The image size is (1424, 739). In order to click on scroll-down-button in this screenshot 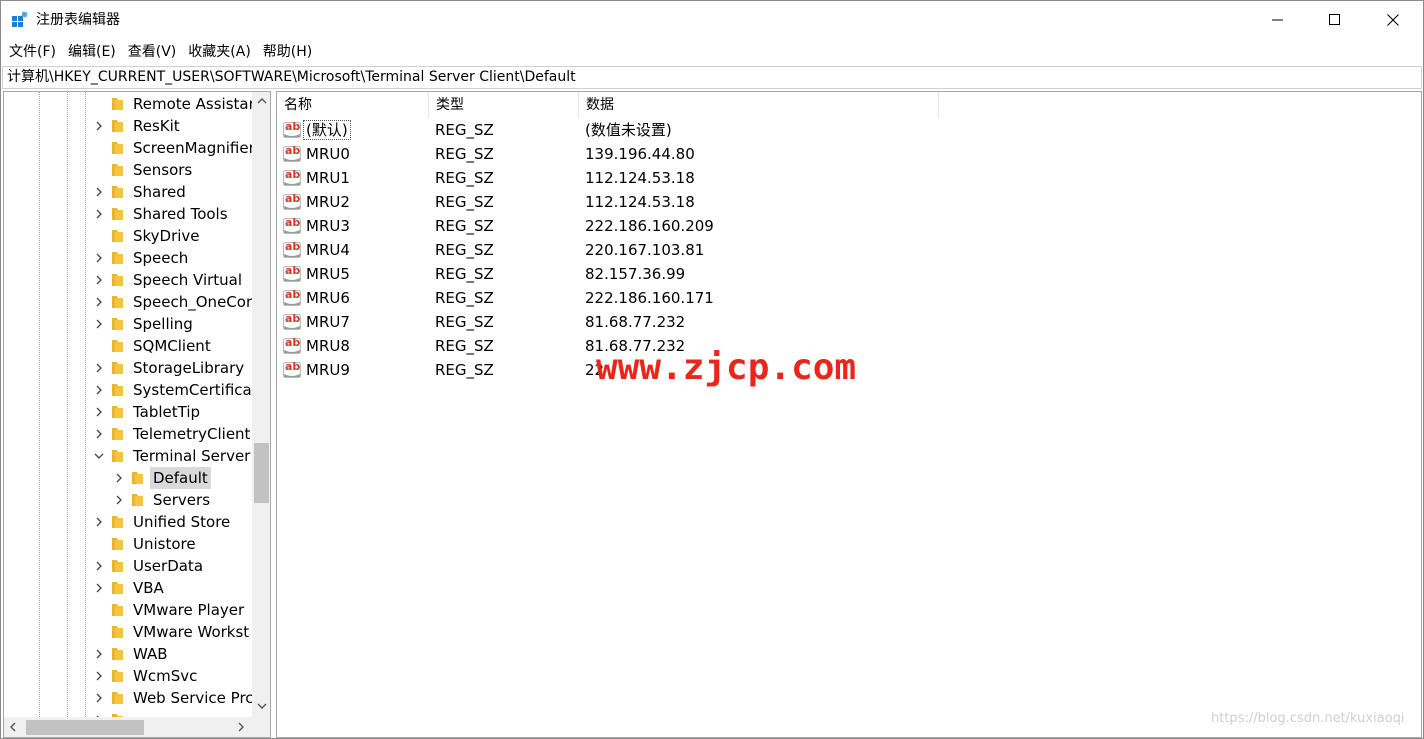, I will do `click(261, 706)`.